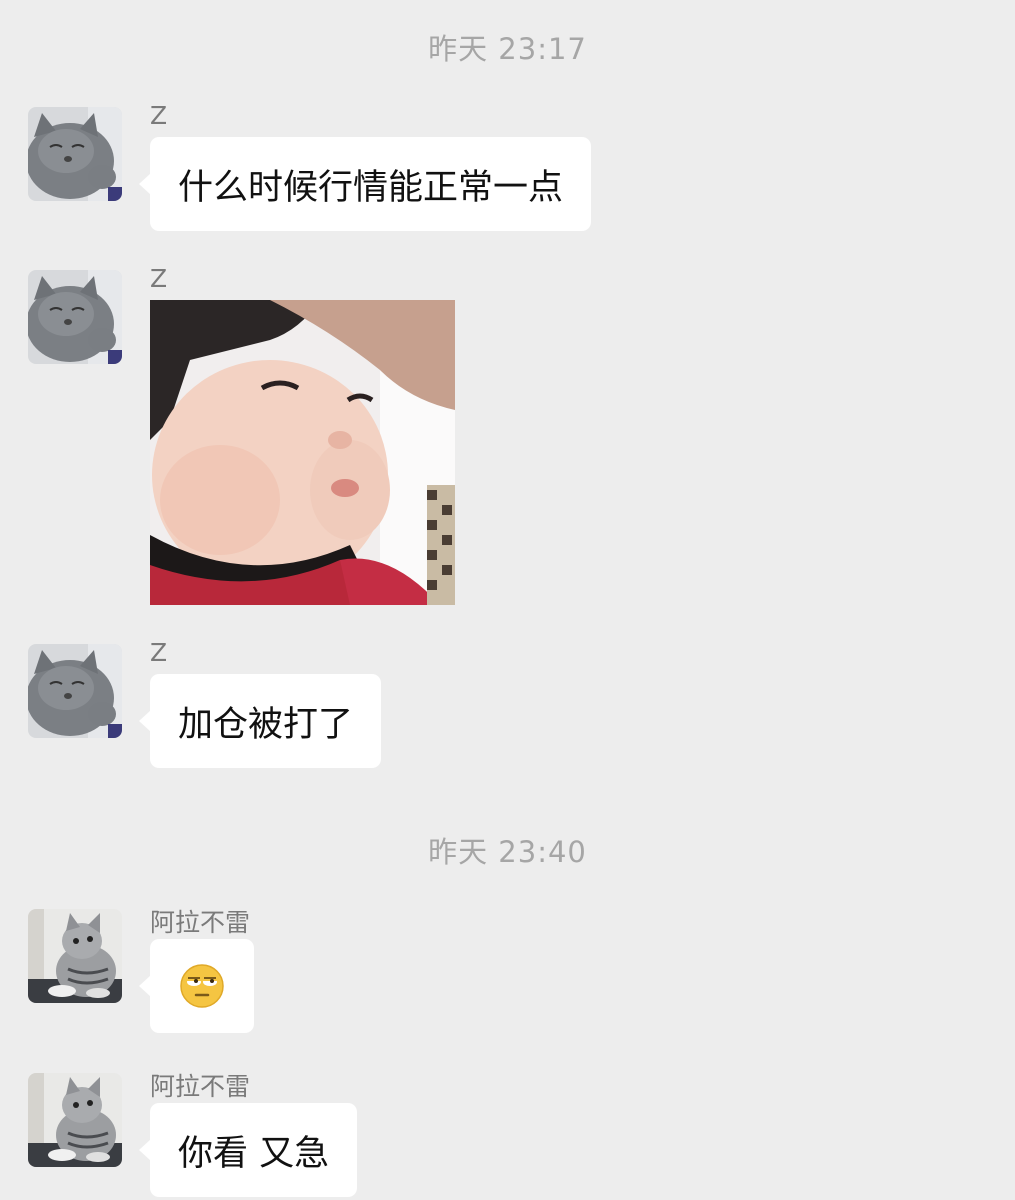  I want to click on eye-roll-emoji-icon, so click(202, 986).